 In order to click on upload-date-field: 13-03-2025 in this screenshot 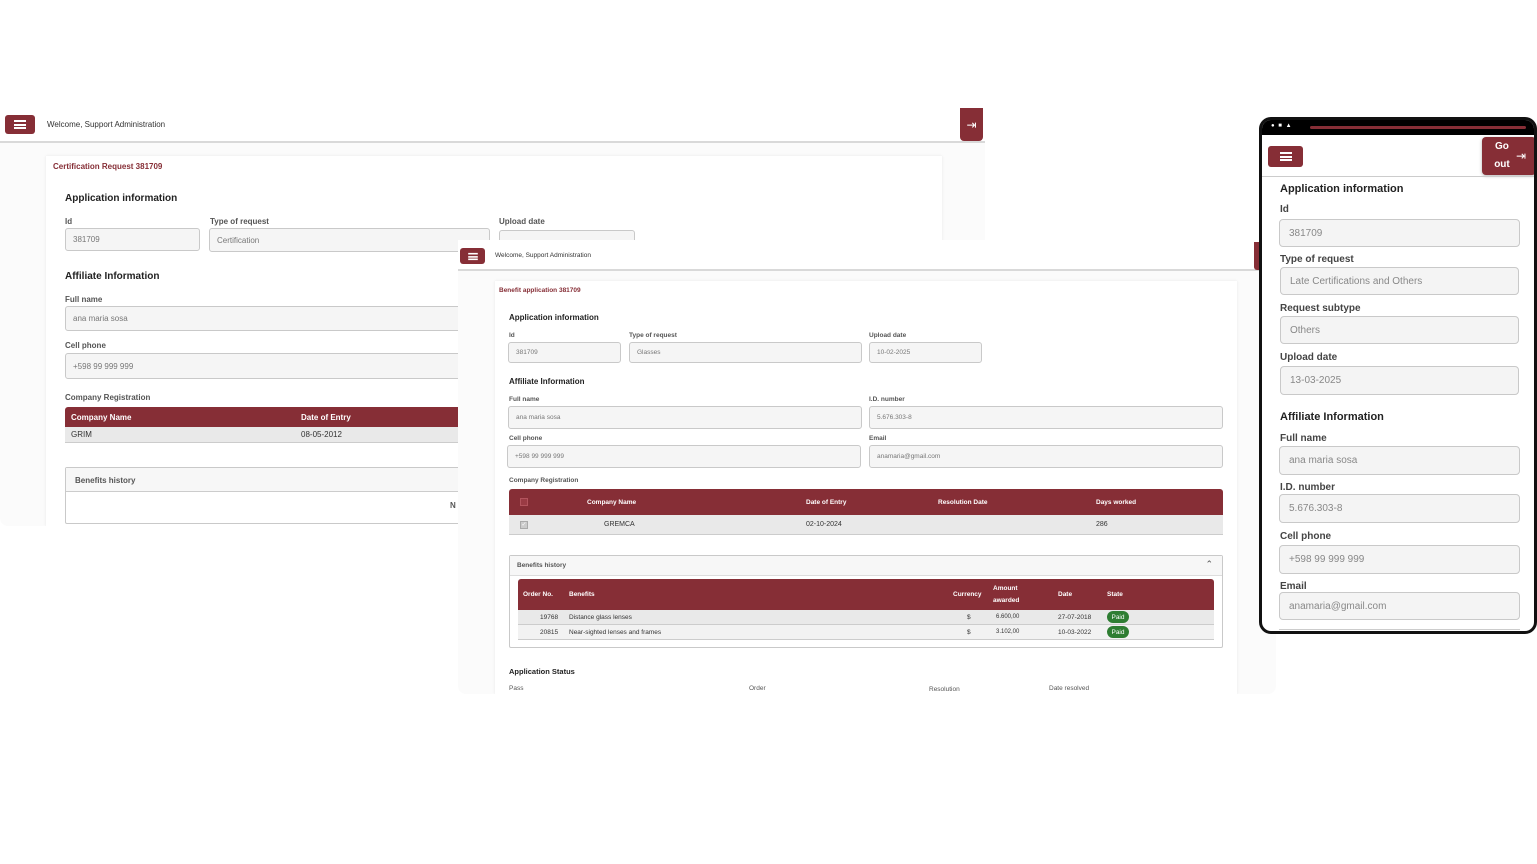, I will do `click(1399, 380)`.